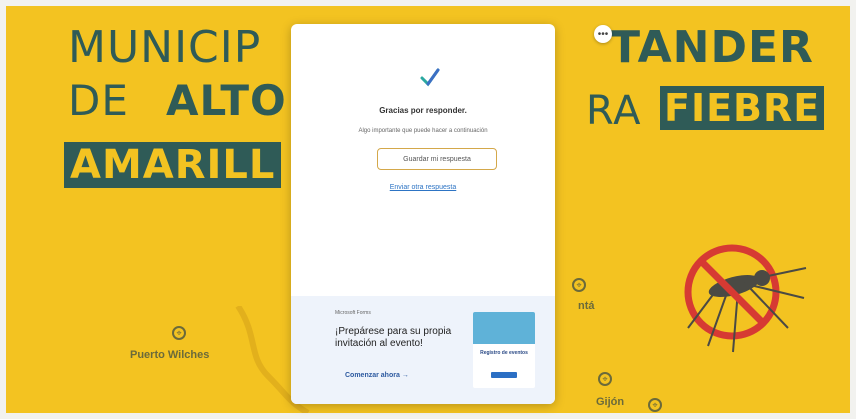  Describe the element at coordinates (165, 47) in the screenshot. I see `banner-headline-line1-left: MUNICIP` at that location.